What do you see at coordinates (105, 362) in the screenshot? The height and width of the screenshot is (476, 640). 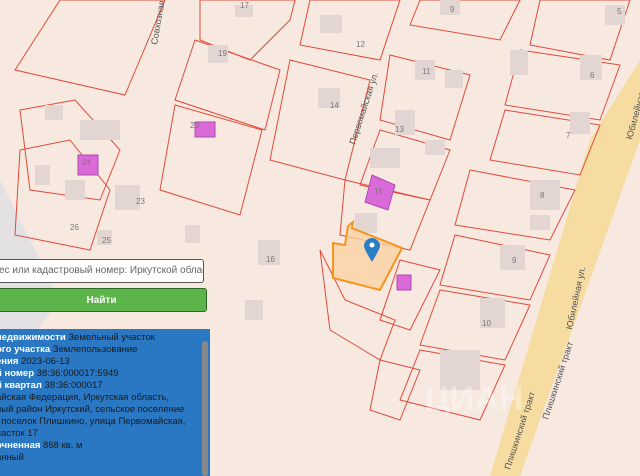 I see `info-row: ения 2023-06-13` at bounding box center [105, 362].